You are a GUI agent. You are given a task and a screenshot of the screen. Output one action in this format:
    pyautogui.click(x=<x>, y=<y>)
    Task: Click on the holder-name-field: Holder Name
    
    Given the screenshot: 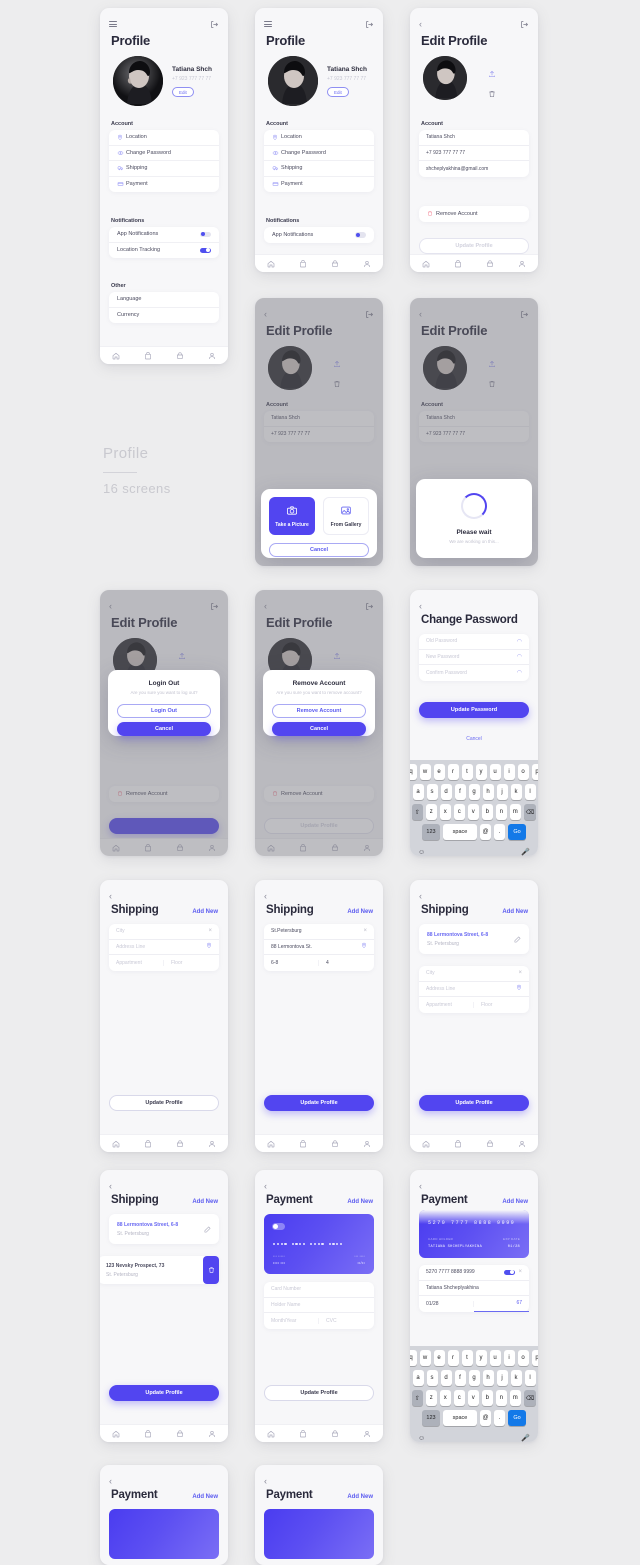 What is the action you would take?
    pyautogui.click(x=319, y=1305)
    